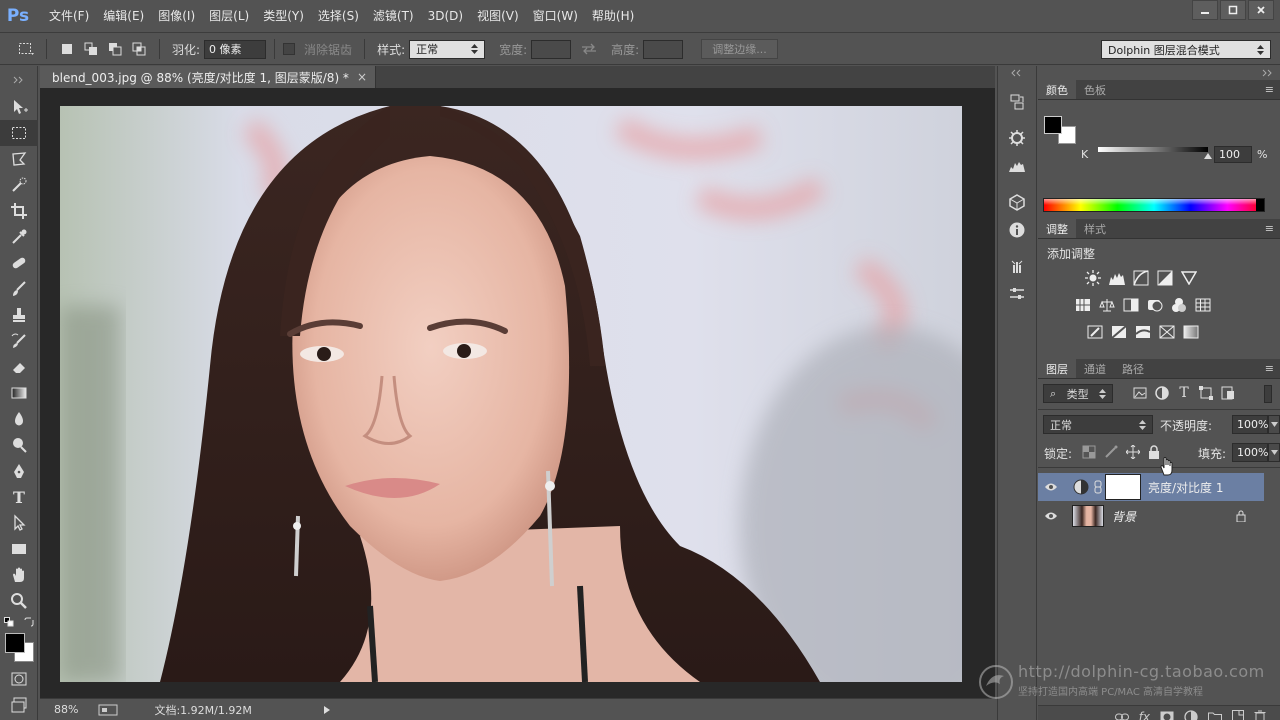  Describe the element at coordinates (1051, 487) in the screenshot. I see `layer-visibility-toggle` at that location.